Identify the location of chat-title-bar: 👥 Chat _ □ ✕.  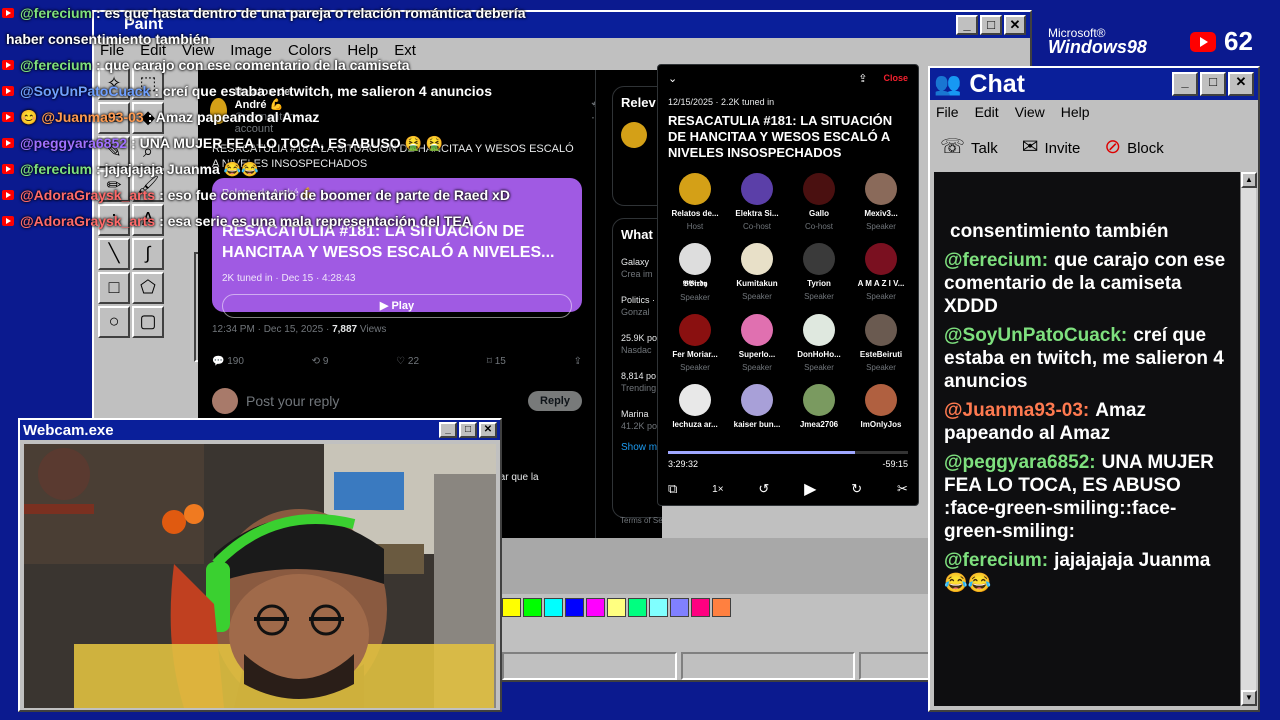
(1094, 84).